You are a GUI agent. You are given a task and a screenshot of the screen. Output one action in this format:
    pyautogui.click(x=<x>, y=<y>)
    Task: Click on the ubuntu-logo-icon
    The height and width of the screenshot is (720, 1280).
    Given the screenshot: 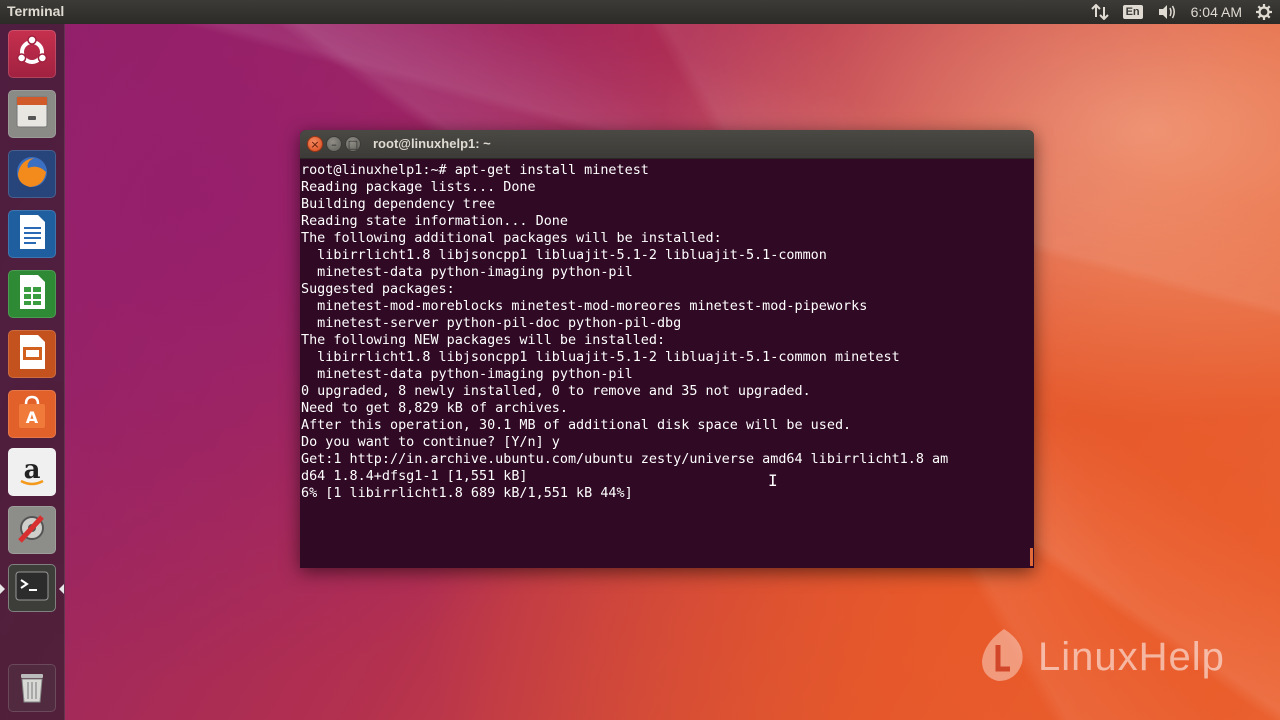 What is the action you would take?
    pyautogui.click(x=32, y=54)
    